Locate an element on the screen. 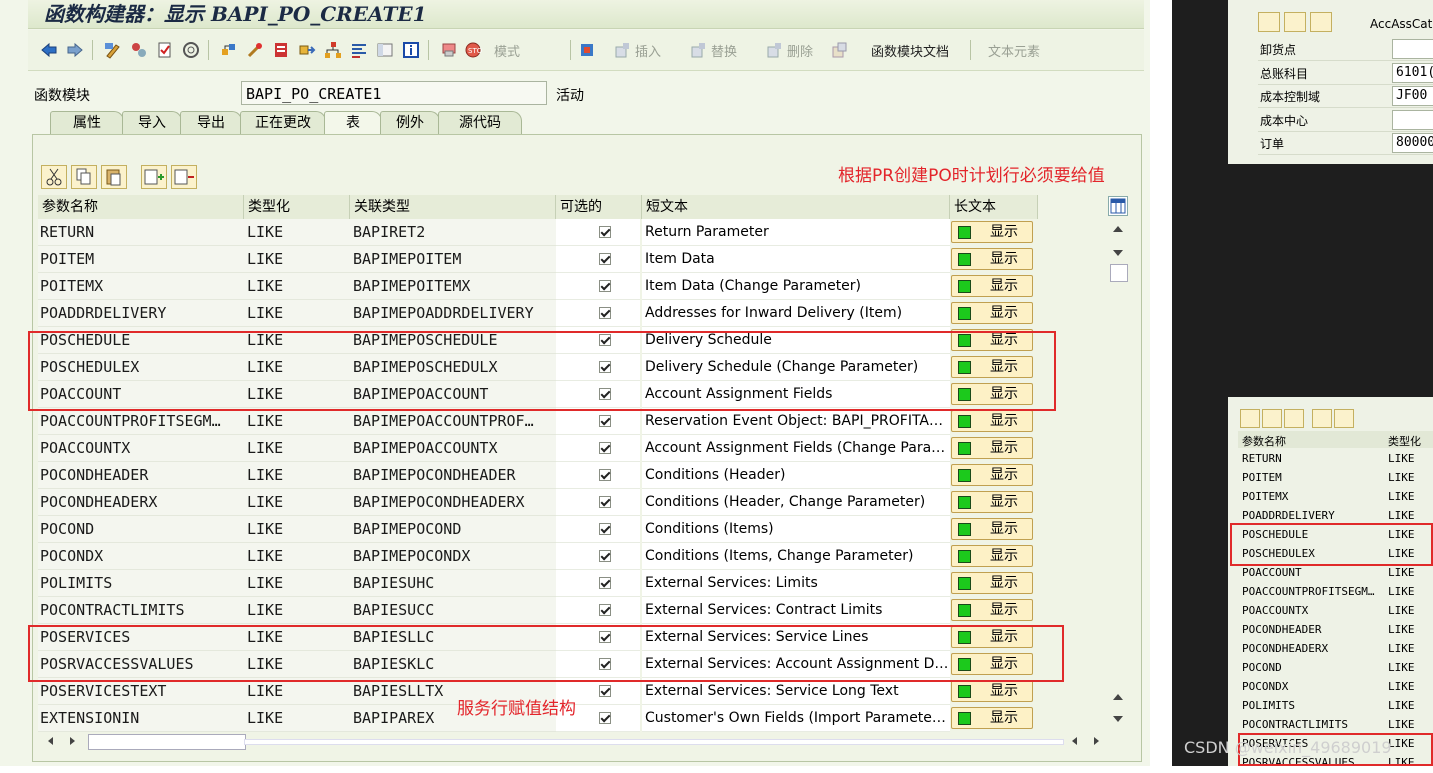 The height and width of the screenshot is (773, 1433). pretty-printer-icon is located at coordinates (359, 50).